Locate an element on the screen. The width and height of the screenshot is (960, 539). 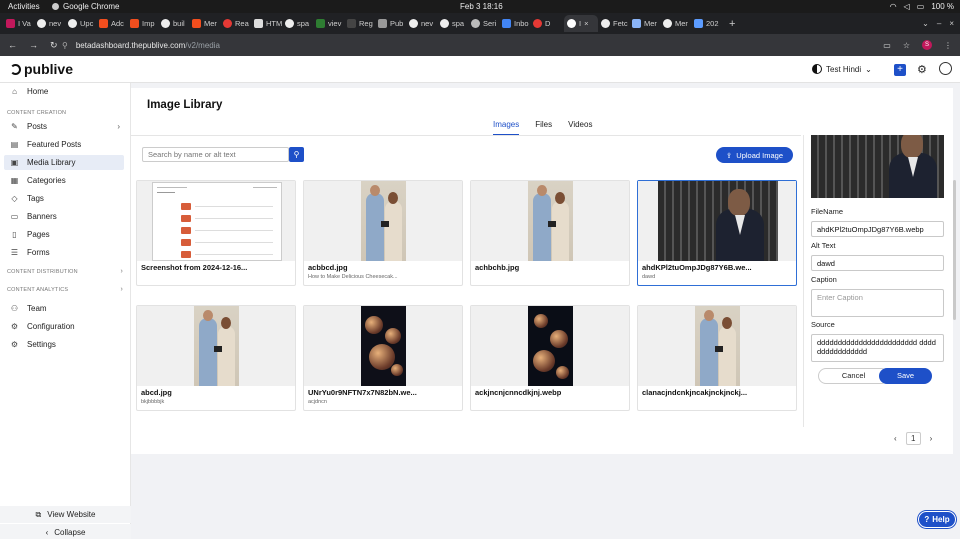
sidebar-item-featured-posts: ▤ Featured Posts is located at coordinates (64, 144).